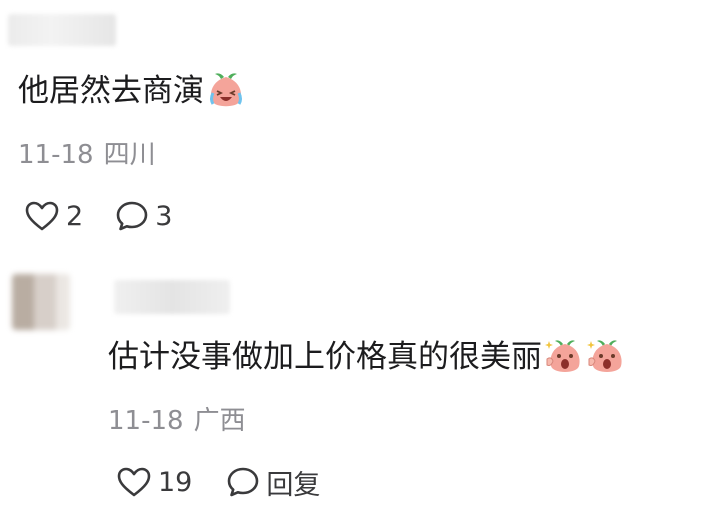 Image resolution: width=714 pixels, height=520 pixels. I want to click on like-button: 2, so click(53, 216).